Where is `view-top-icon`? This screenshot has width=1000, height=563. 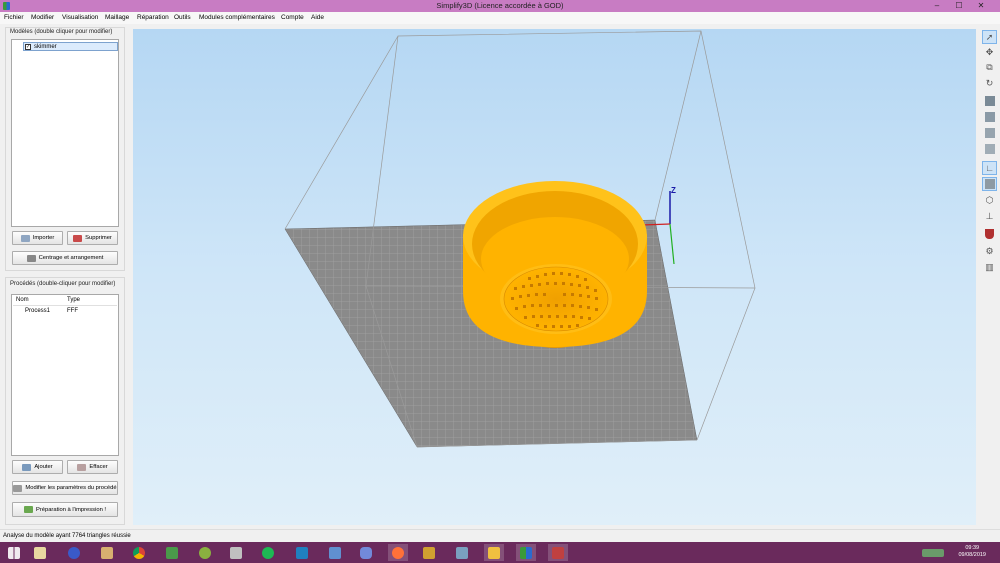 view-top-icon is located at coordinates (989, 133).